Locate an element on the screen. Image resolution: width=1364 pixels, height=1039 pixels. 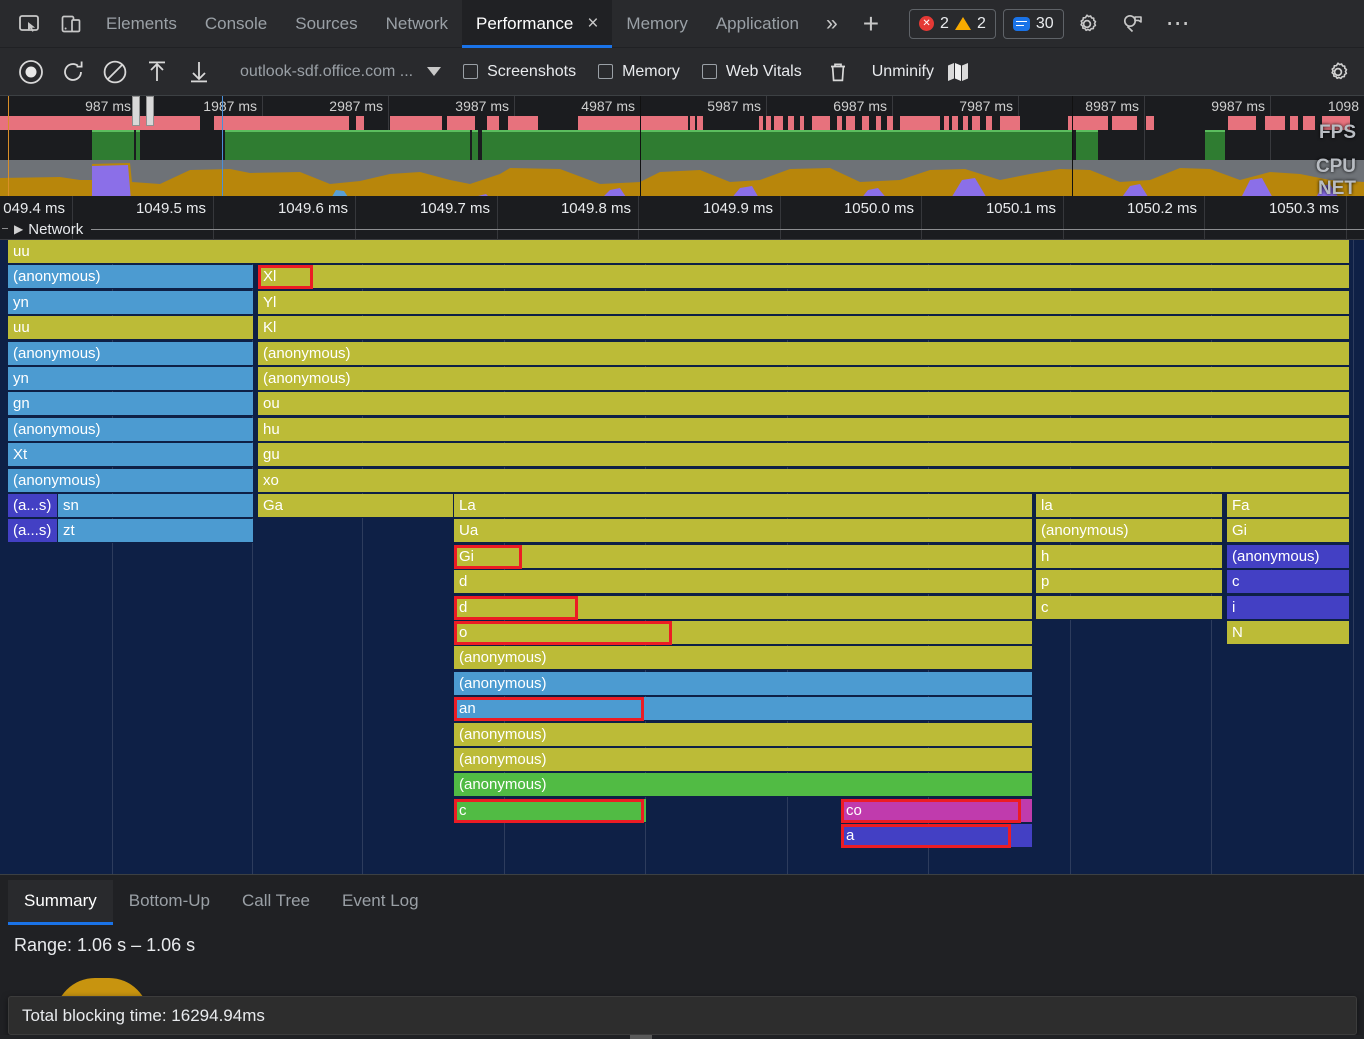
tab-performance: Performance × is located at coordinates (537, 24).